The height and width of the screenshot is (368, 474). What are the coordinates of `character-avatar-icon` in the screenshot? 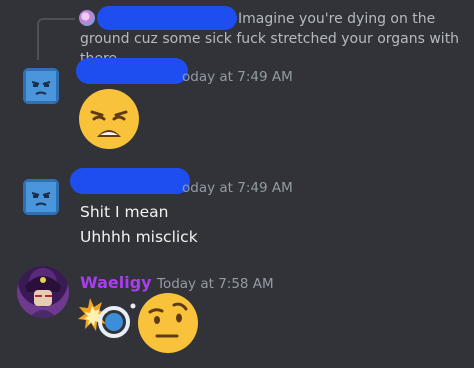 It's located at (43, 297).